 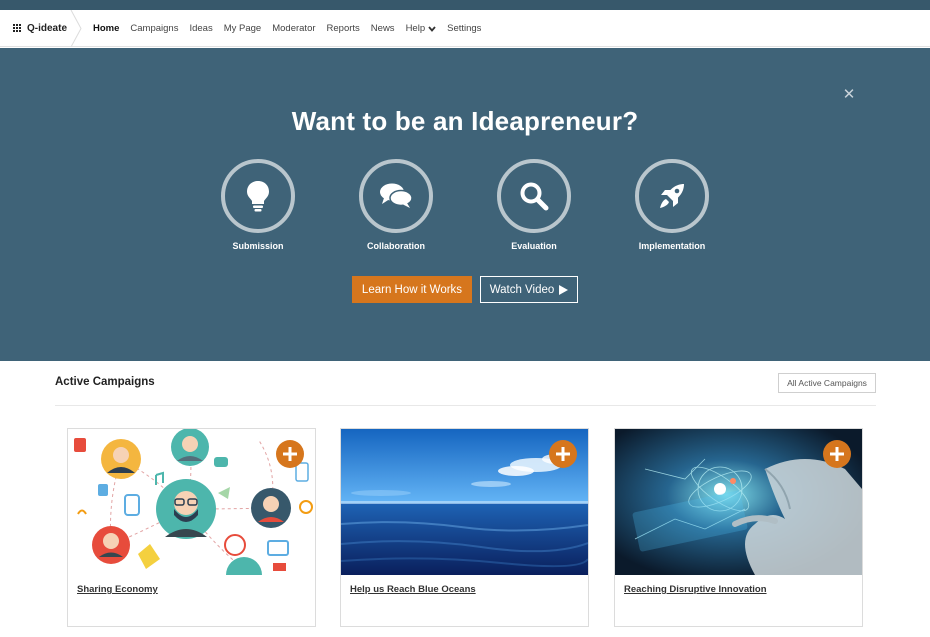 I want to click on lightbulb-icon, so click(x=258, y=196).